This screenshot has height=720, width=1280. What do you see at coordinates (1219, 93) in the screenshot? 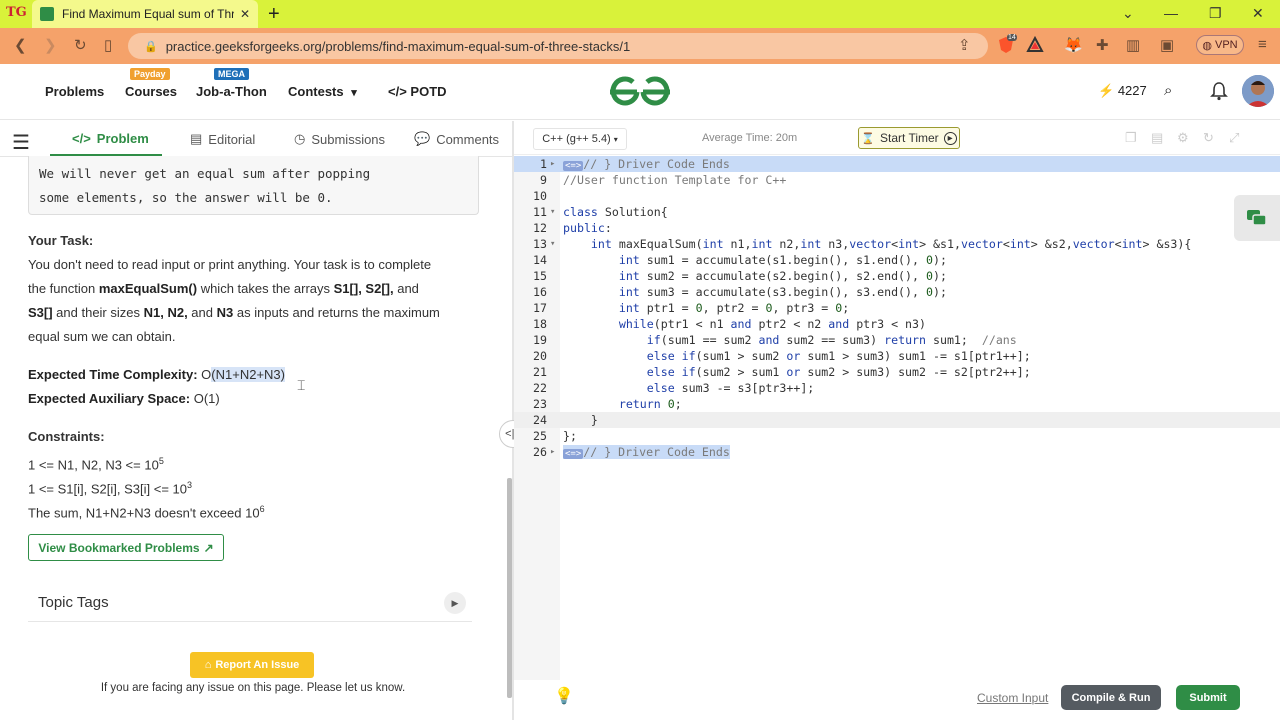
I see `bell-icon` at bounding box center [1219, 93].